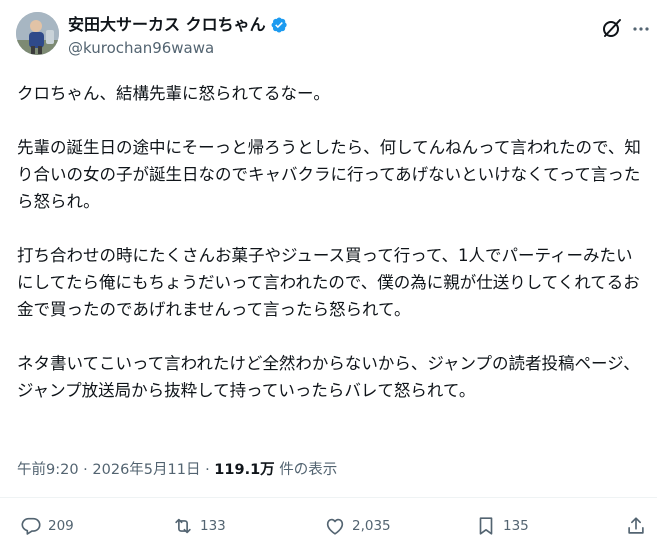 This screenshot has height=547, width=657. What do you see at coordinates (244, 470) in the screenshot?
I see `views-count: 119.1万` at bounding box center [244, 470].